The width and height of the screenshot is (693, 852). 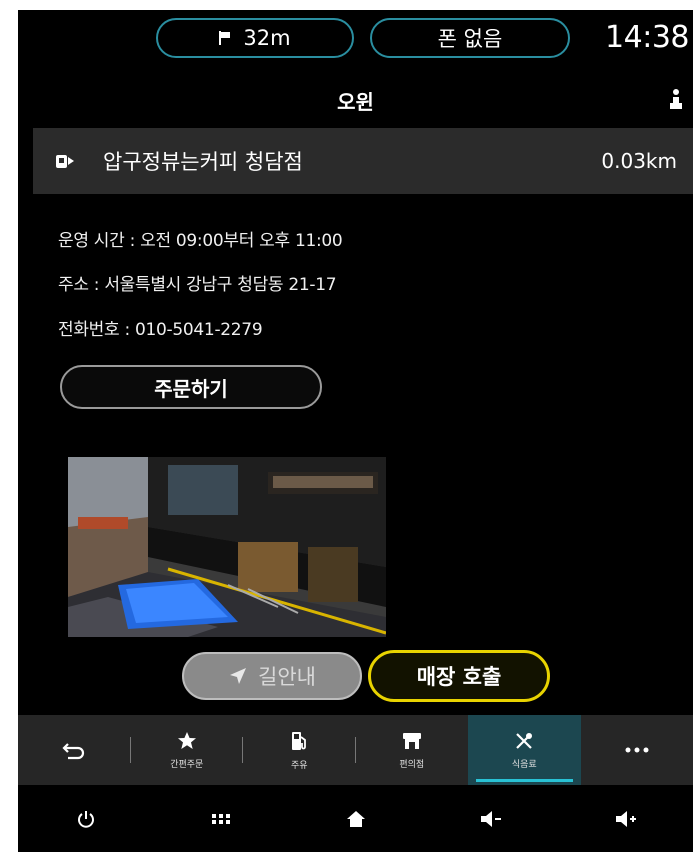 I want to click on fuel-icon, so click(x=299, y=740).